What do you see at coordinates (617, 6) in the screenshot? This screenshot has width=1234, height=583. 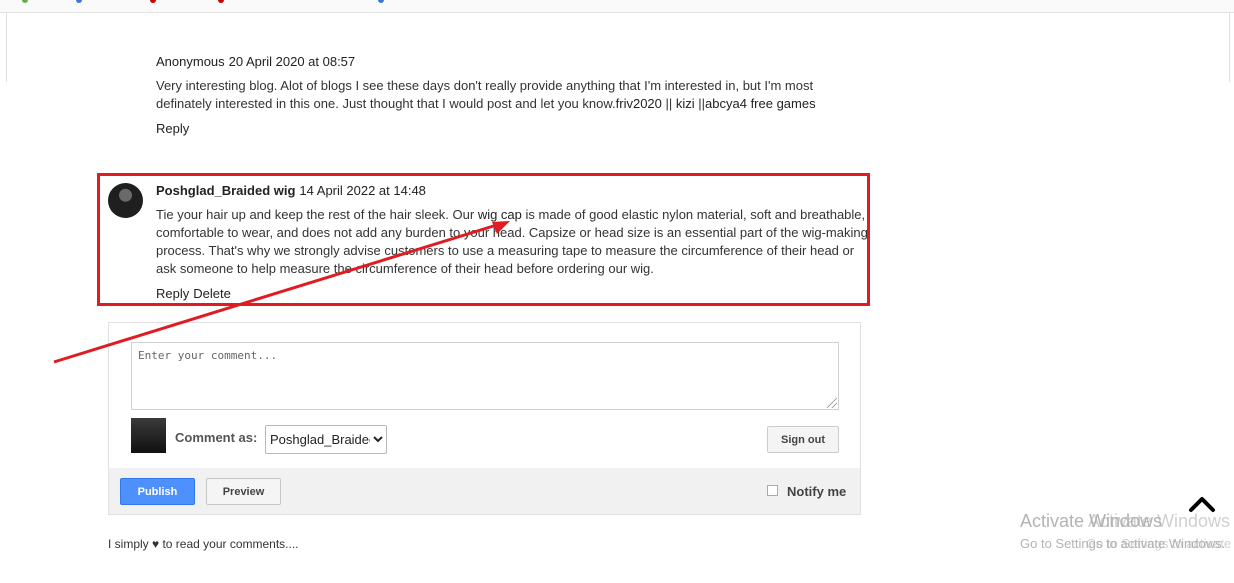 I see `browser-top-strip` at bounding box center [617, 6].